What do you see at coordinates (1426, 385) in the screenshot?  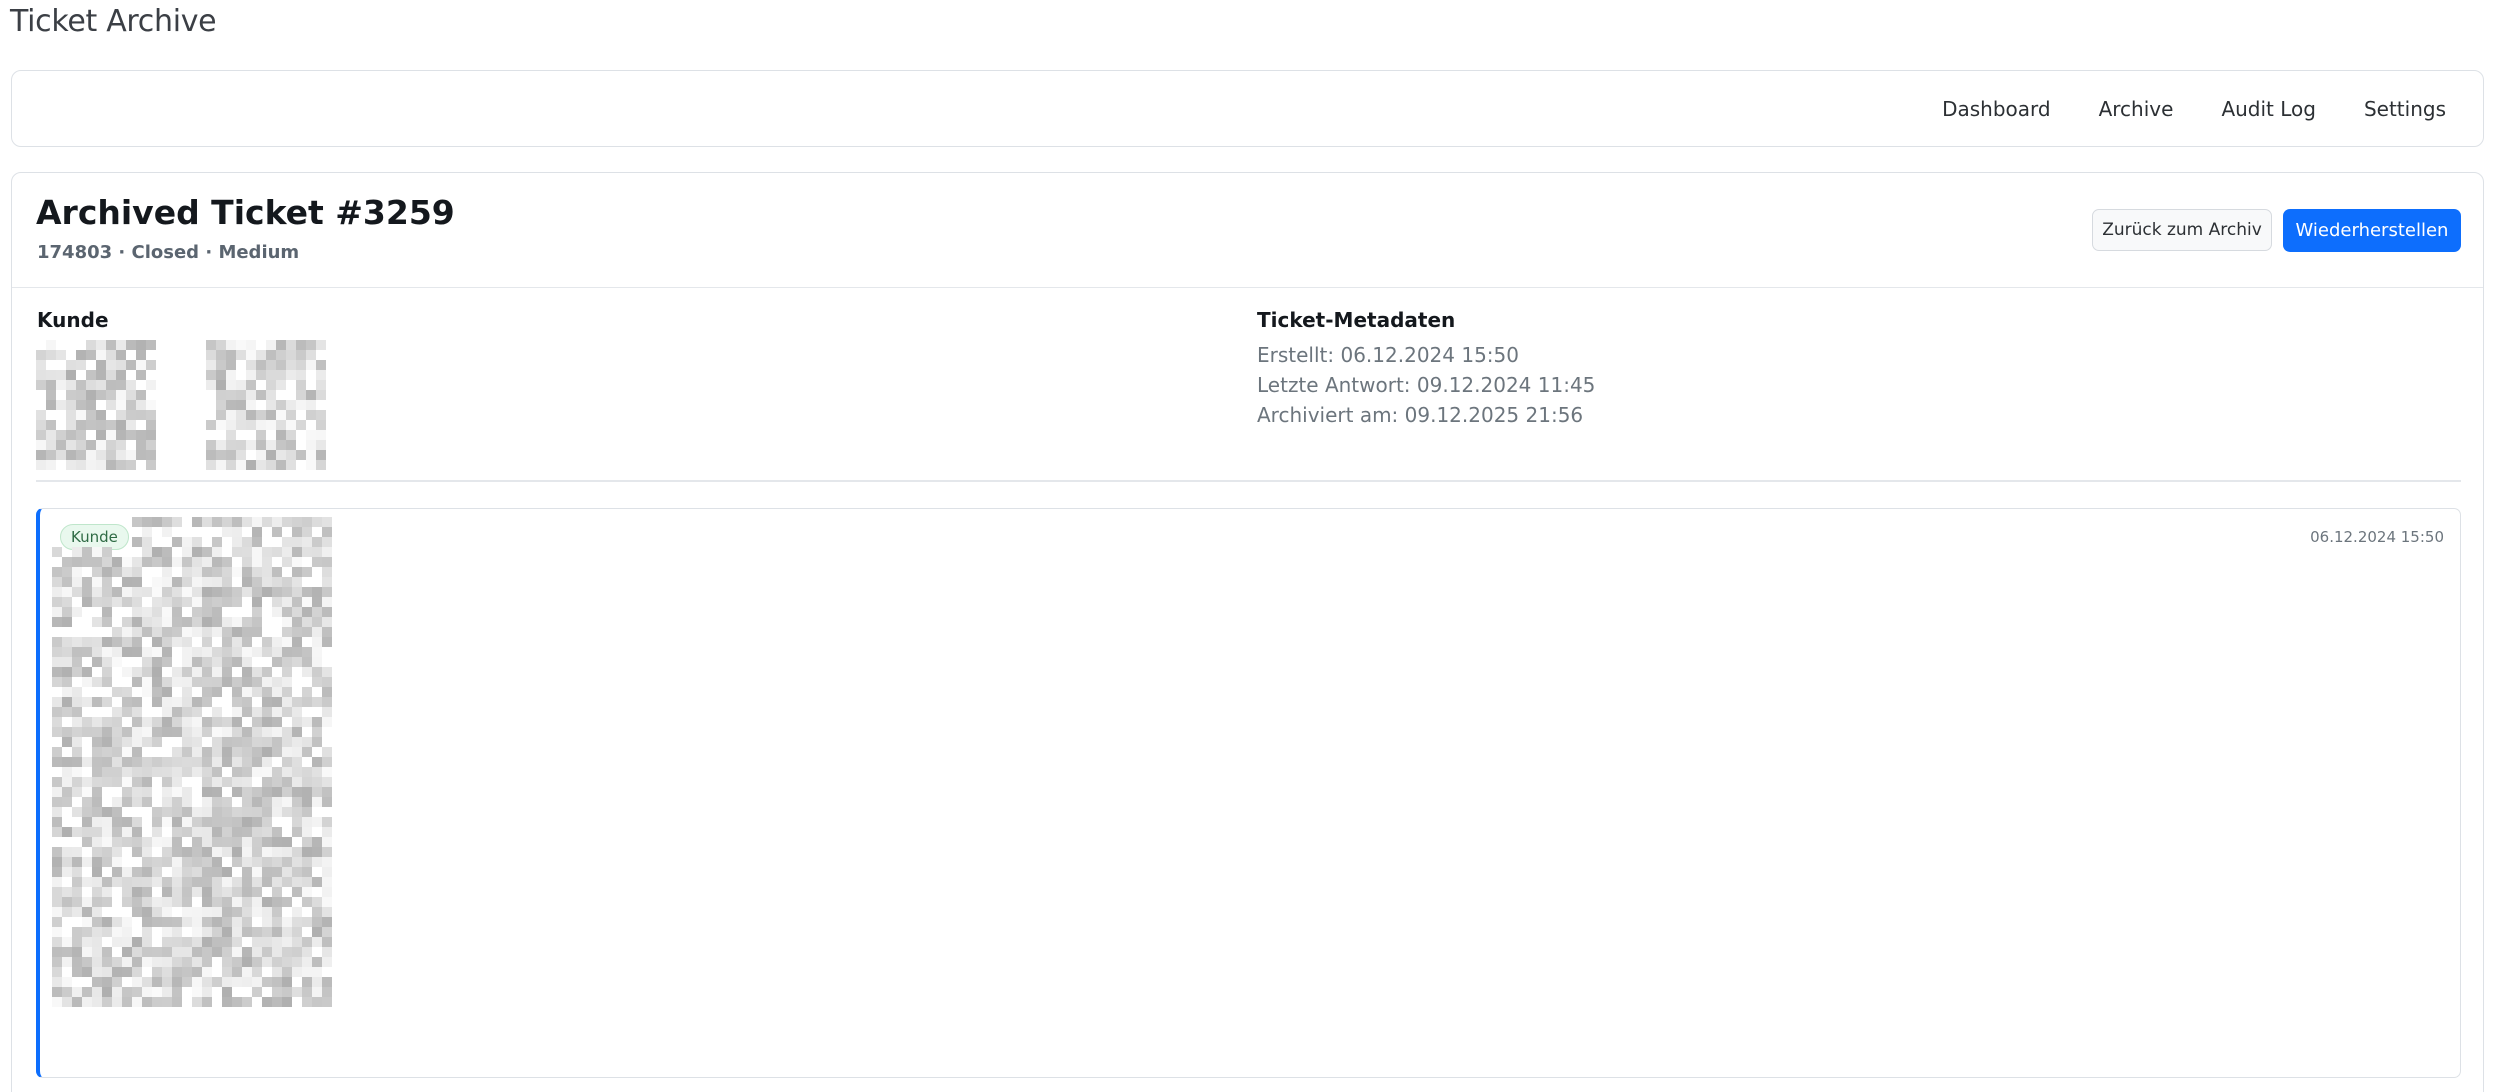 I see `metadata-last-reply: Letzte Antwort: 09.12.2024 11:45` at bounding box center [1426, 385].